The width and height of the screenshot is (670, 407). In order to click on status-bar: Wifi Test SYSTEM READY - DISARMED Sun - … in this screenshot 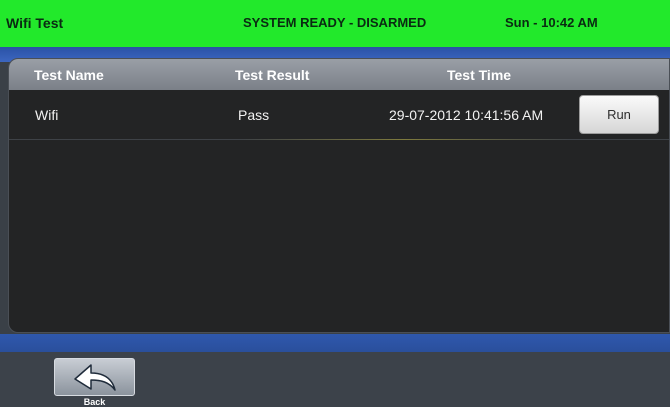, I will do `click(335, 23)`.